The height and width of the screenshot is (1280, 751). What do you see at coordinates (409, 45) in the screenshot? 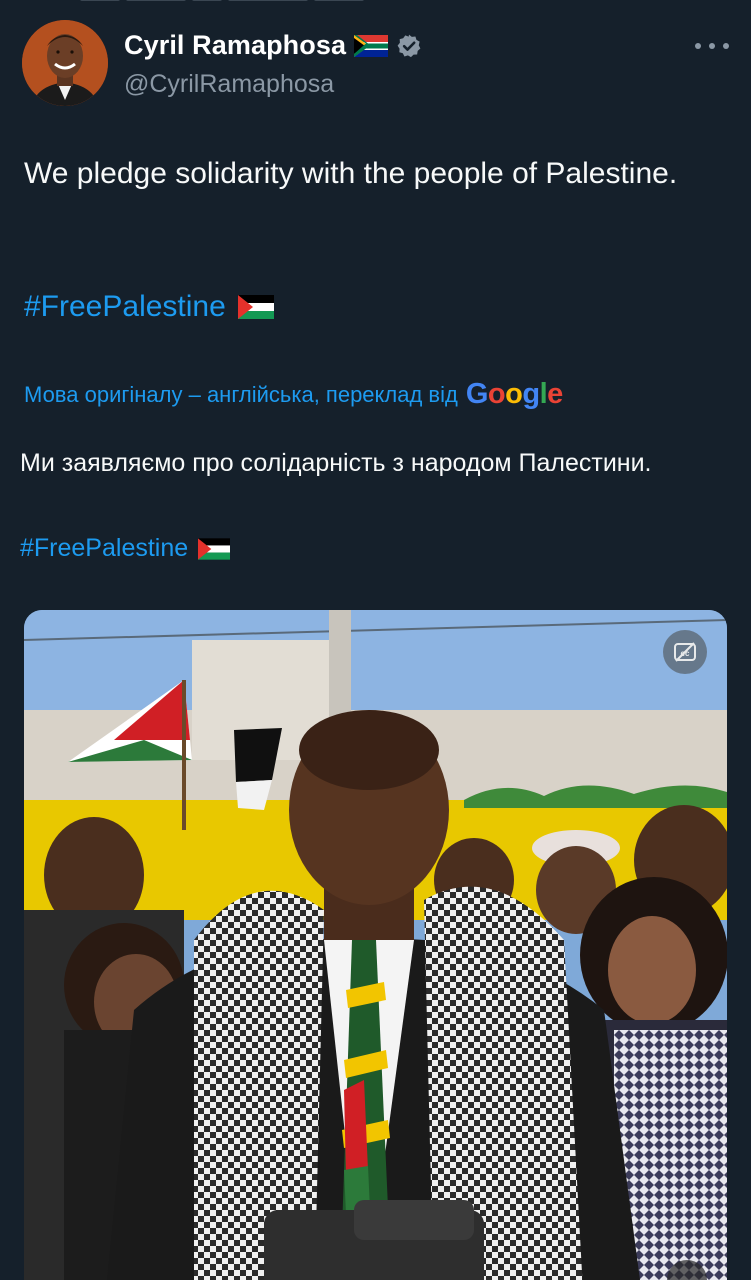
I see `verified-badge-icon` at bounding box center [409, 45].